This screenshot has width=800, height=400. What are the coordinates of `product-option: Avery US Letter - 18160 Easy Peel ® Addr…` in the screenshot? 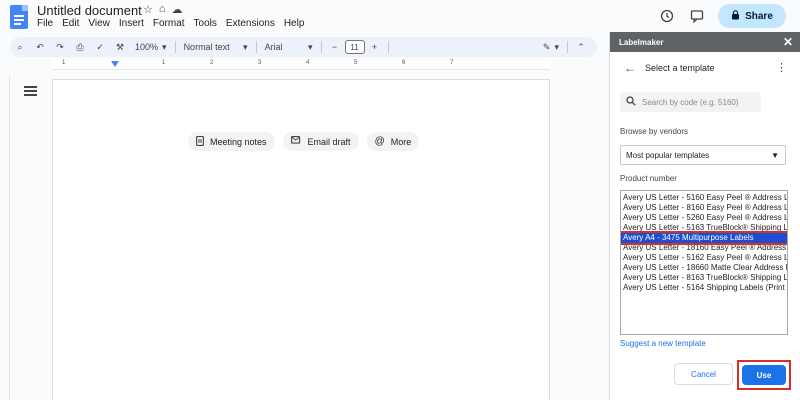 It's located at (704, 248).